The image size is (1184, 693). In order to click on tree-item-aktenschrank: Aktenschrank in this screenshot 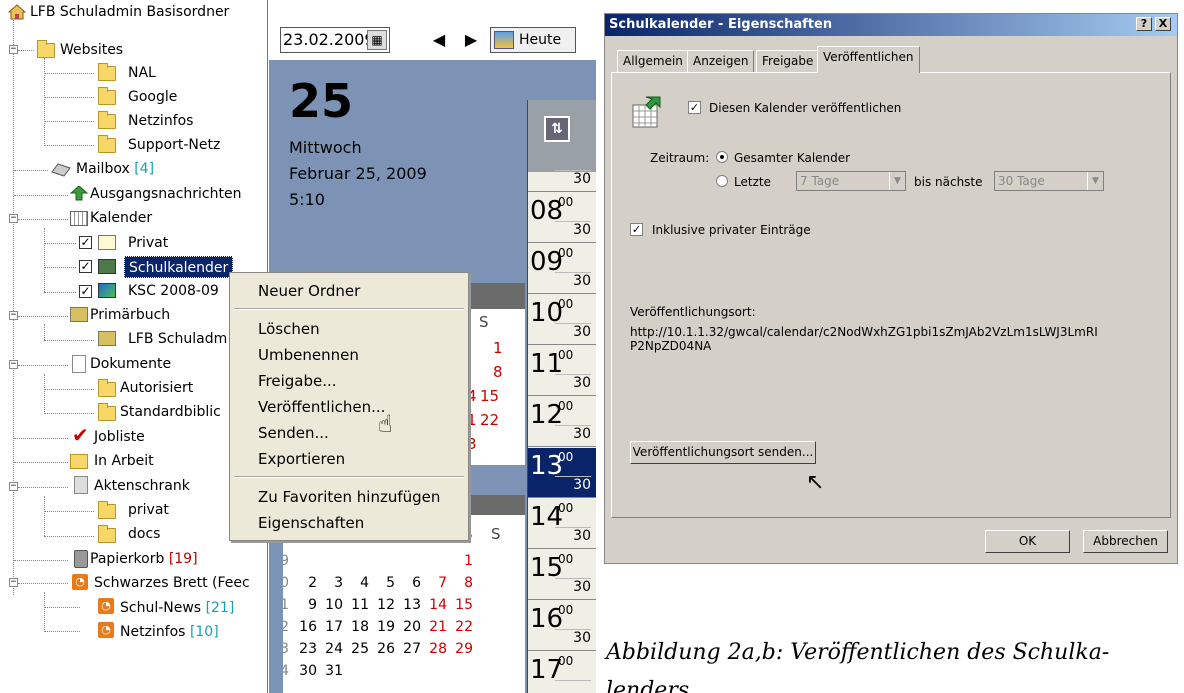, I will do `click(142, 486)`.